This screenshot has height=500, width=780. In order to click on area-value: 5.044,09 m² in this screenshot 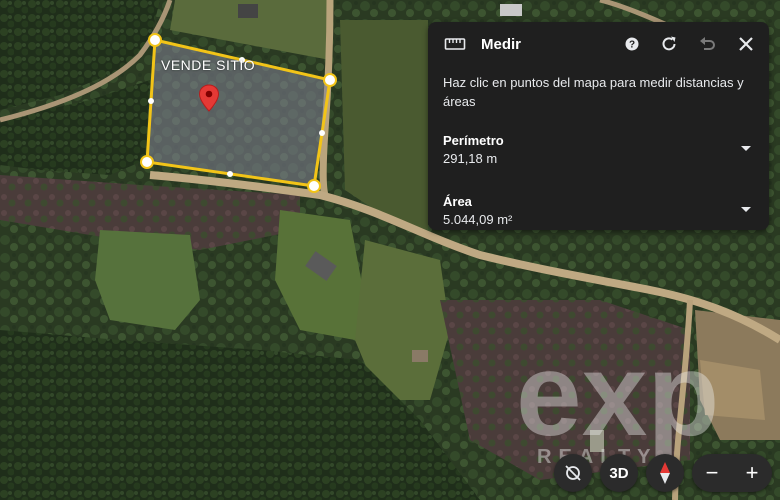, I will do `click(478, 219)`.